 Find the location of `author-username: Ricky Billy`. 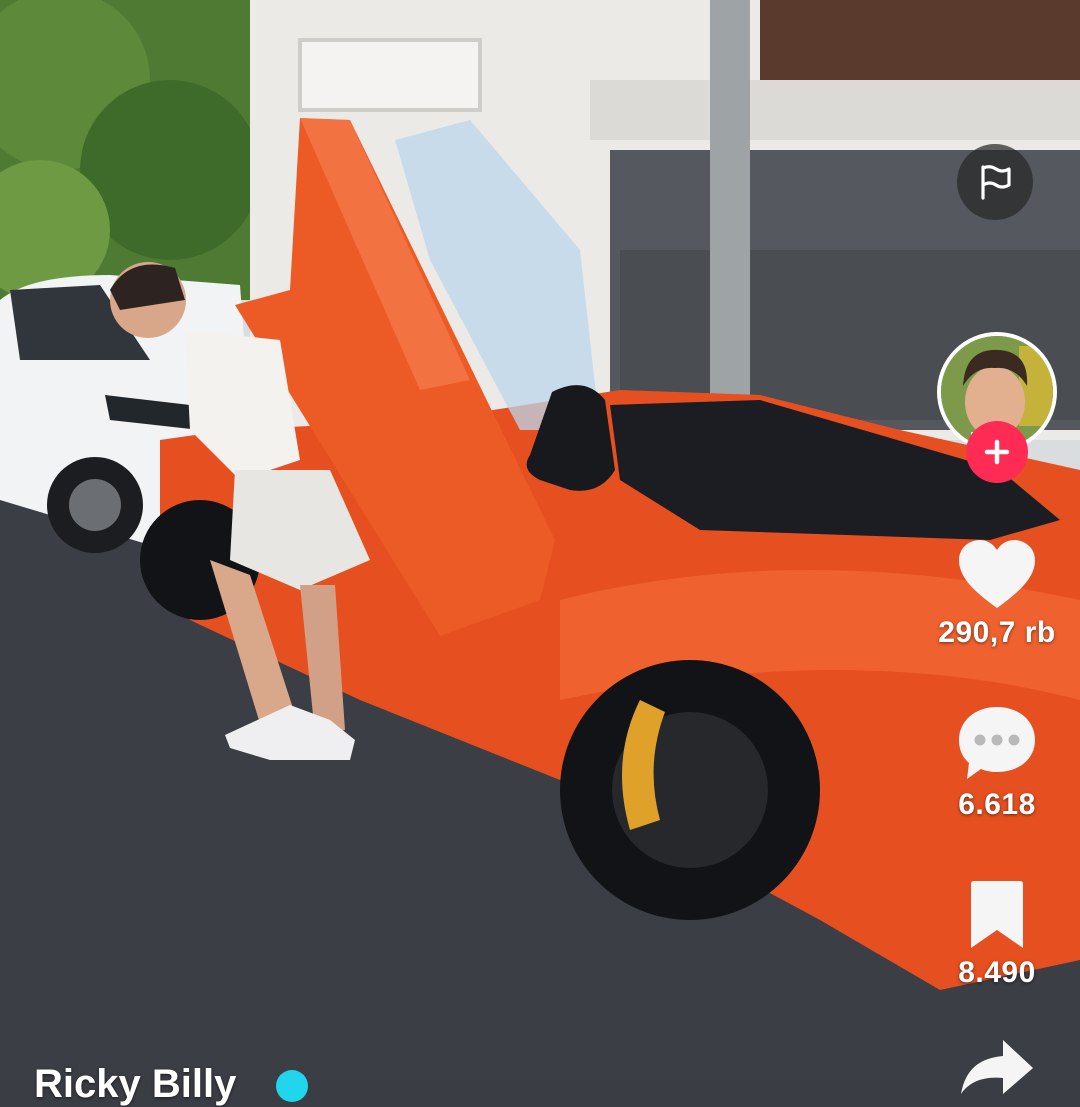

author-username: Ricky Billy is located at coordinates (135, 1084).